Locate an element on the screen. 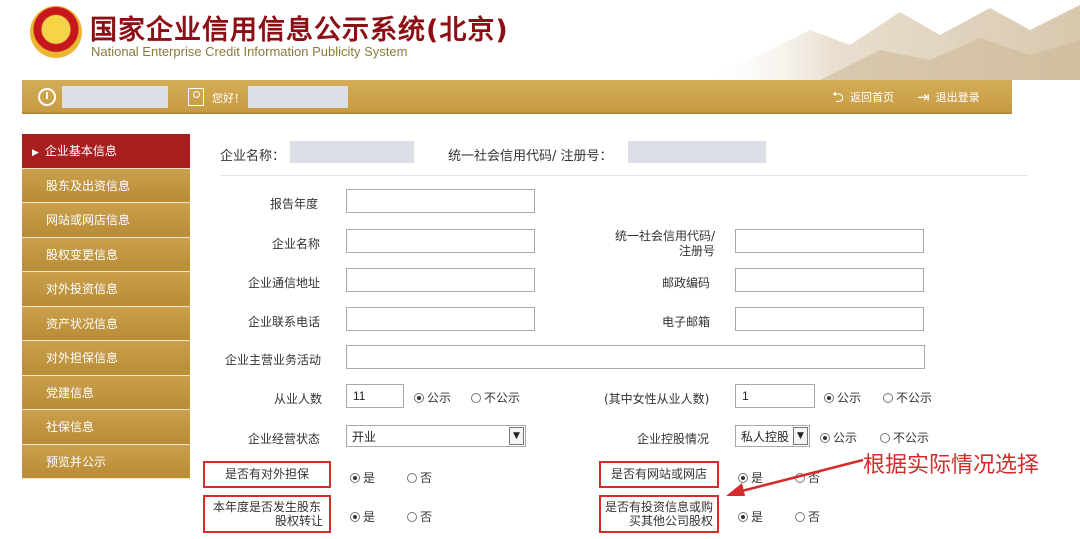  email-input is located at coordinates (829, 319).